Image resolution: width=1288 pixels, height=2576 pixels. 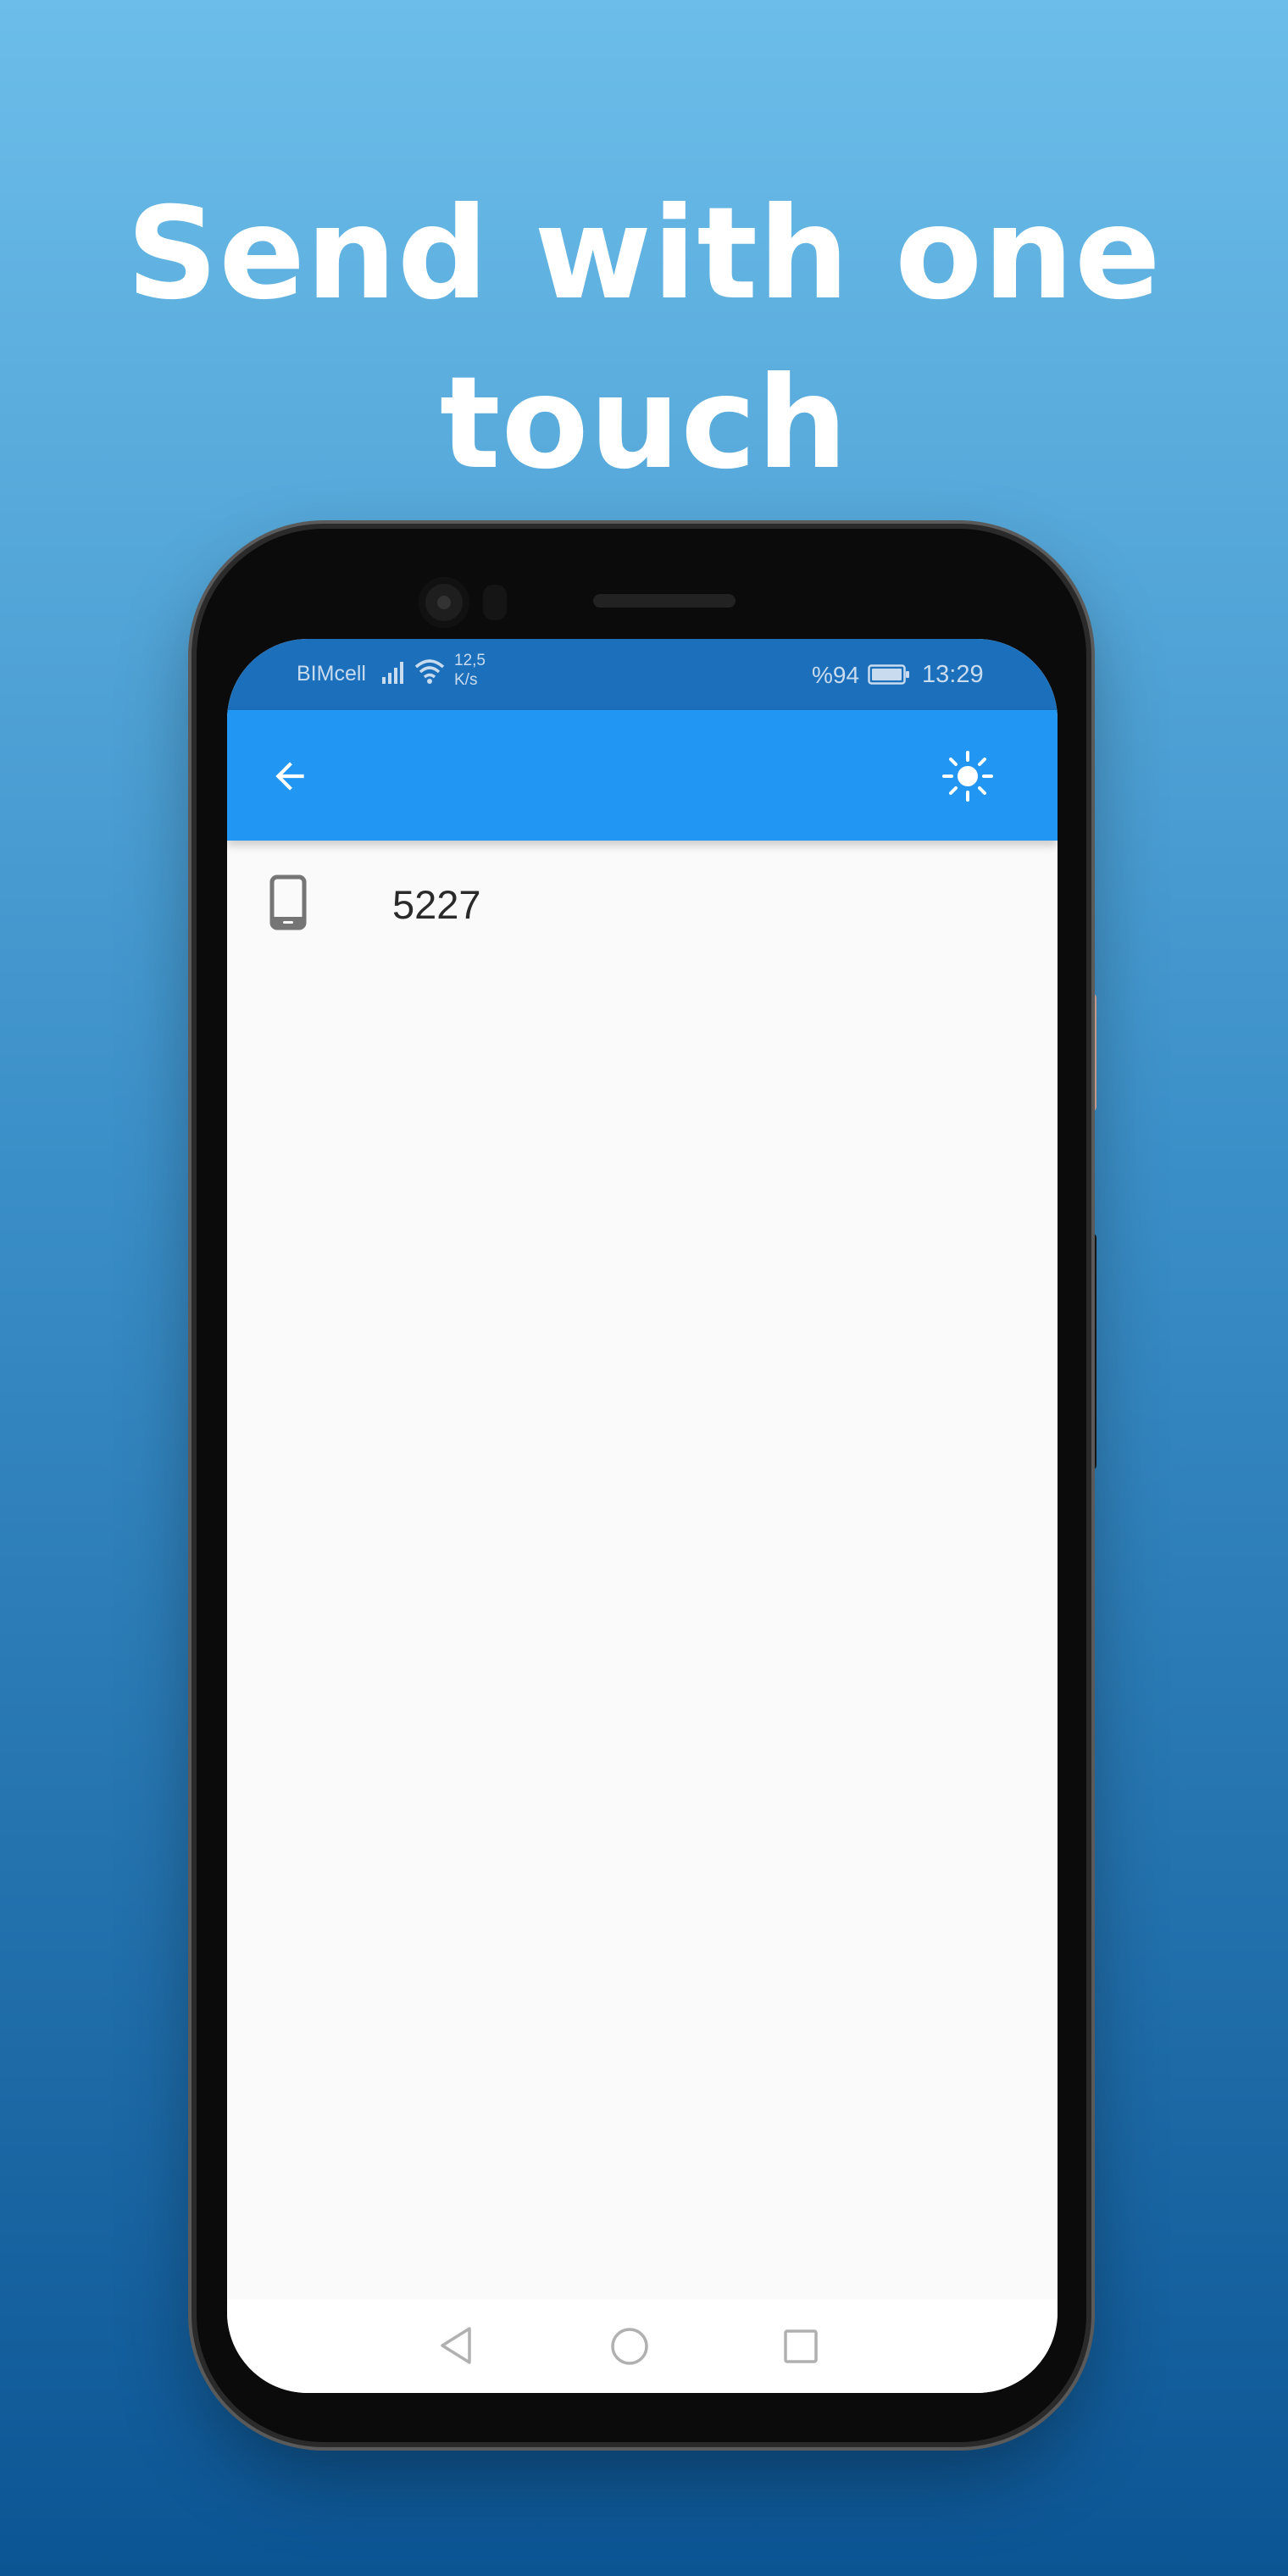 I want to click on smartphone-icon, so click(x=288, y=902).